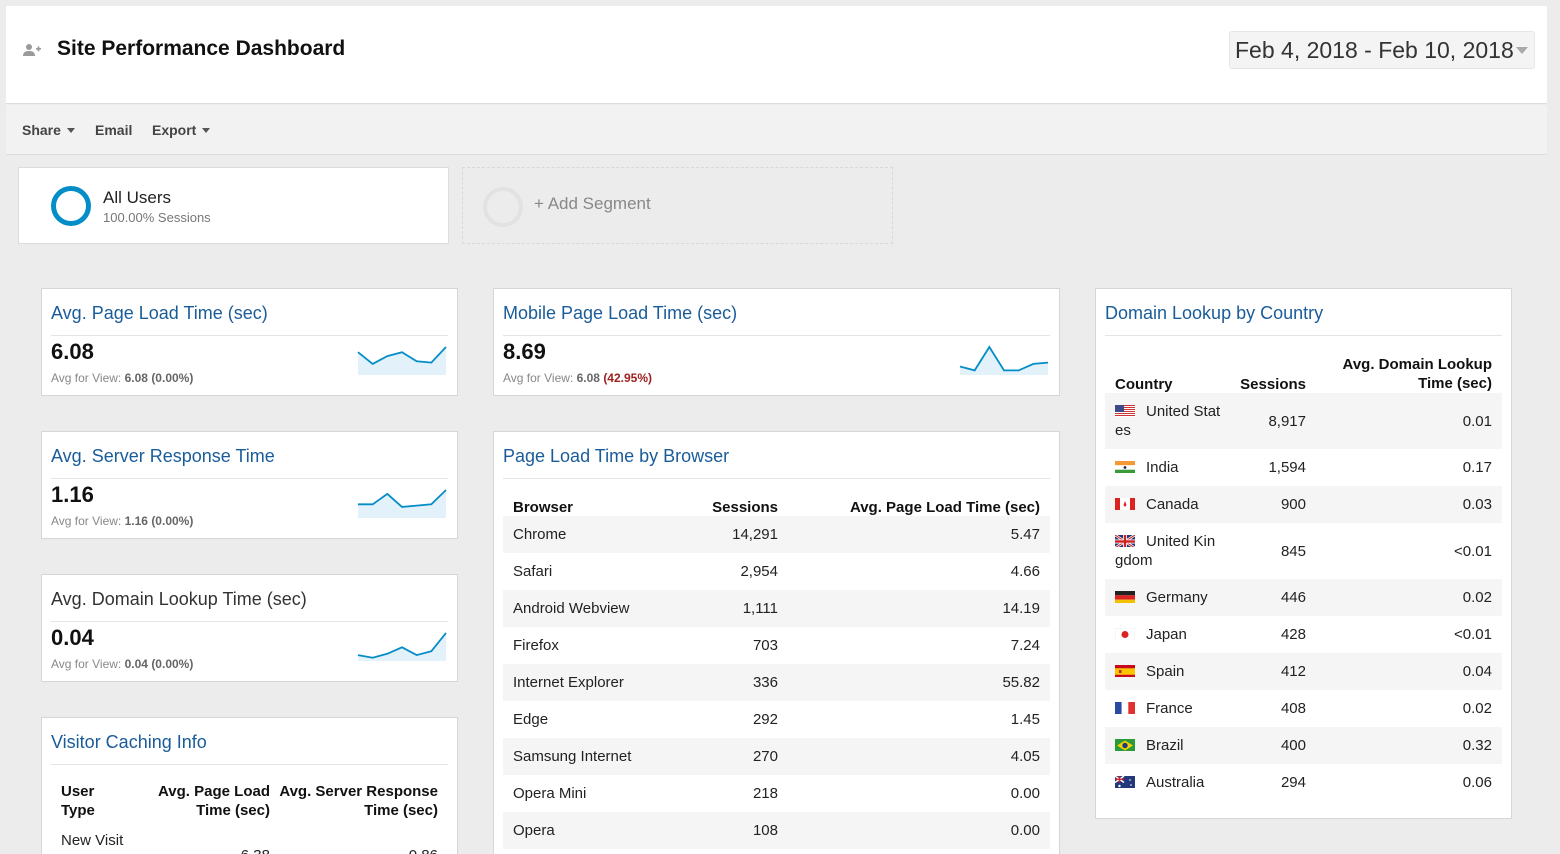  I want to click on load-cell: 14.19, so click(914, 608).